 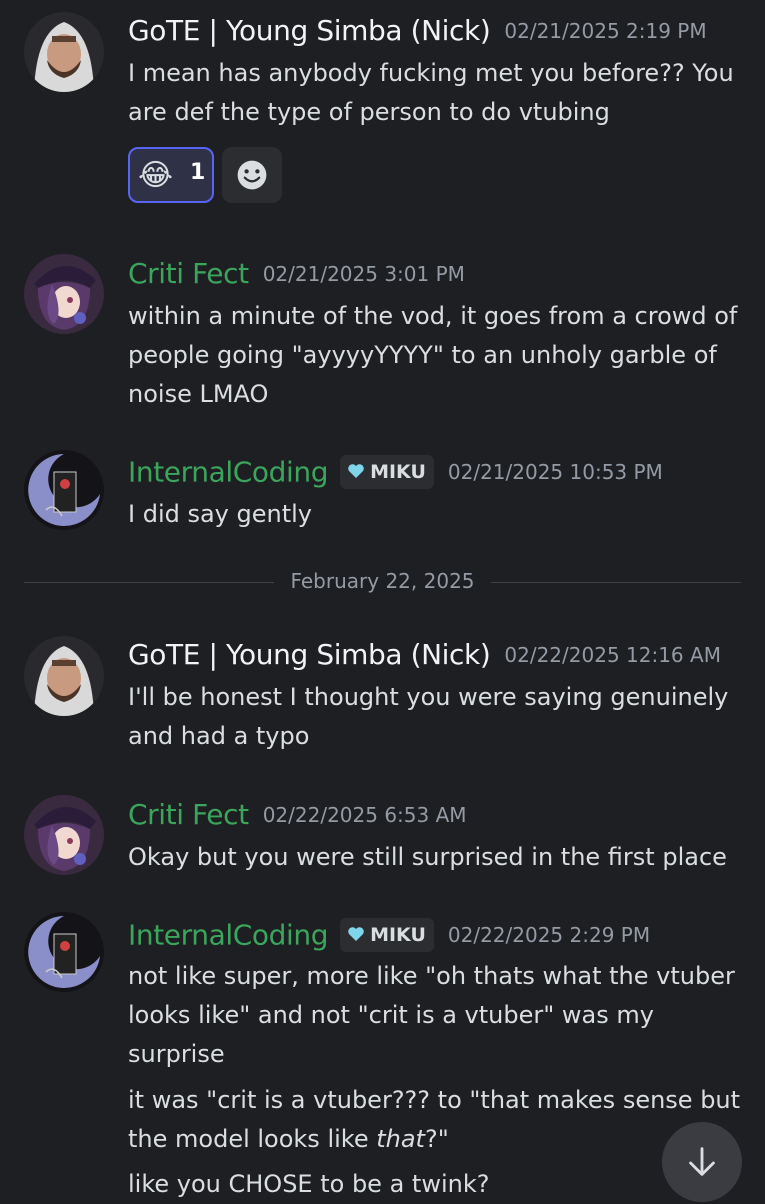 I want to click on timestamp: 02/22/2025 12:16 AM, so click(x=612, y=654).